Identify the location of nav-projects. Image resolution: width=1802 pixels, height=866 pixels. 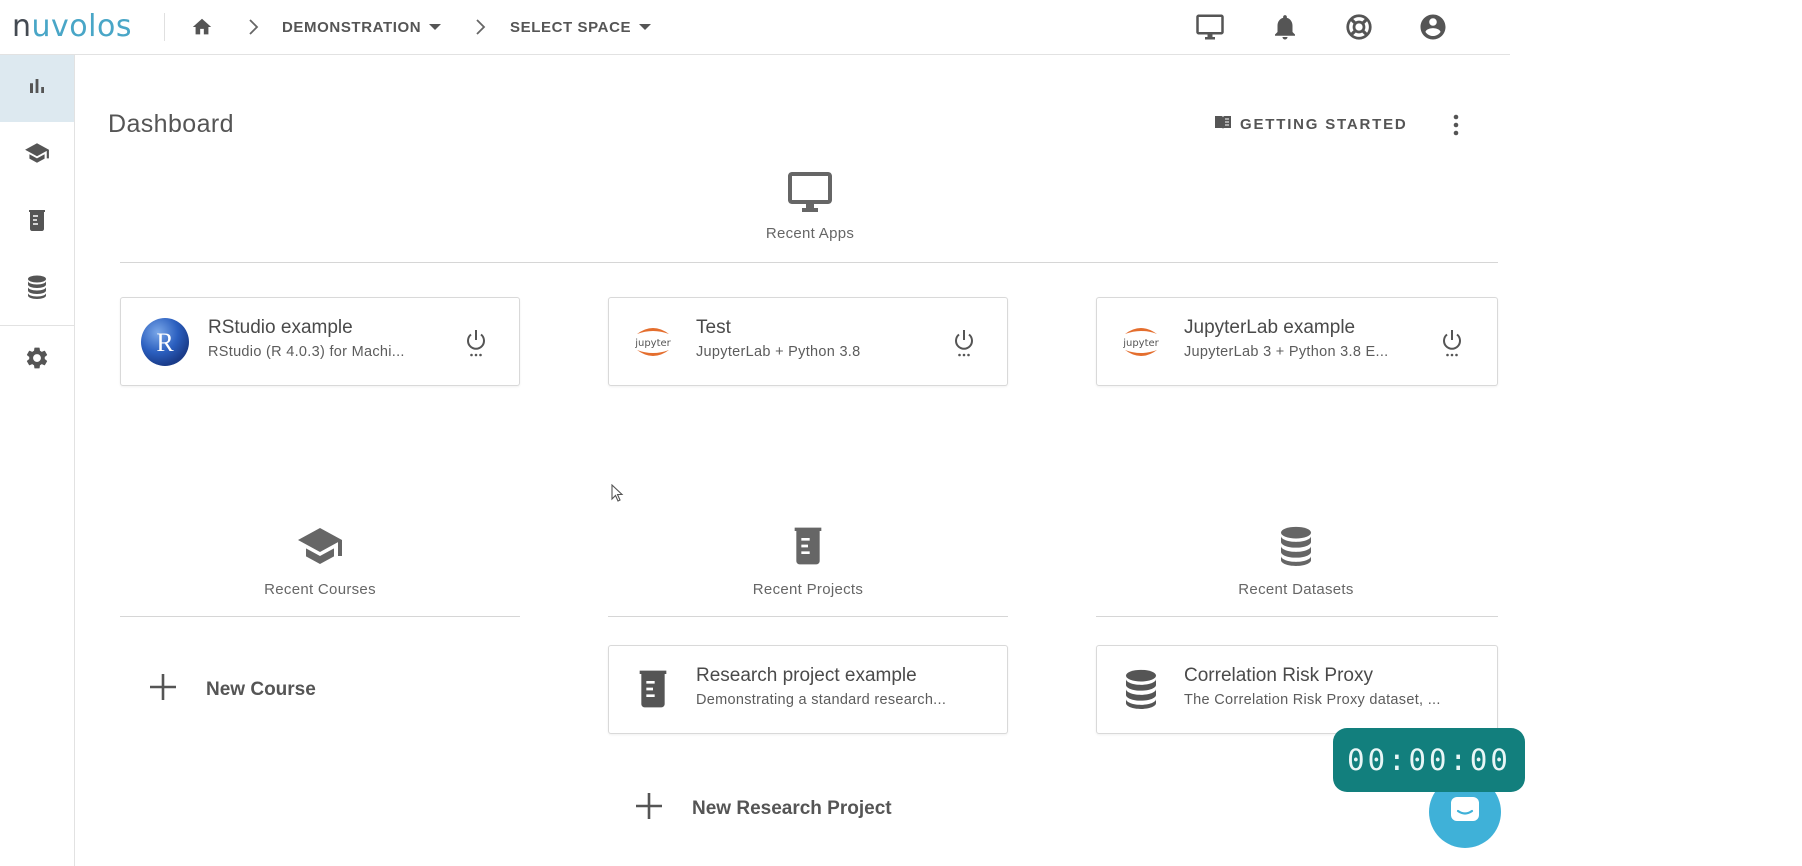
(37, 222).